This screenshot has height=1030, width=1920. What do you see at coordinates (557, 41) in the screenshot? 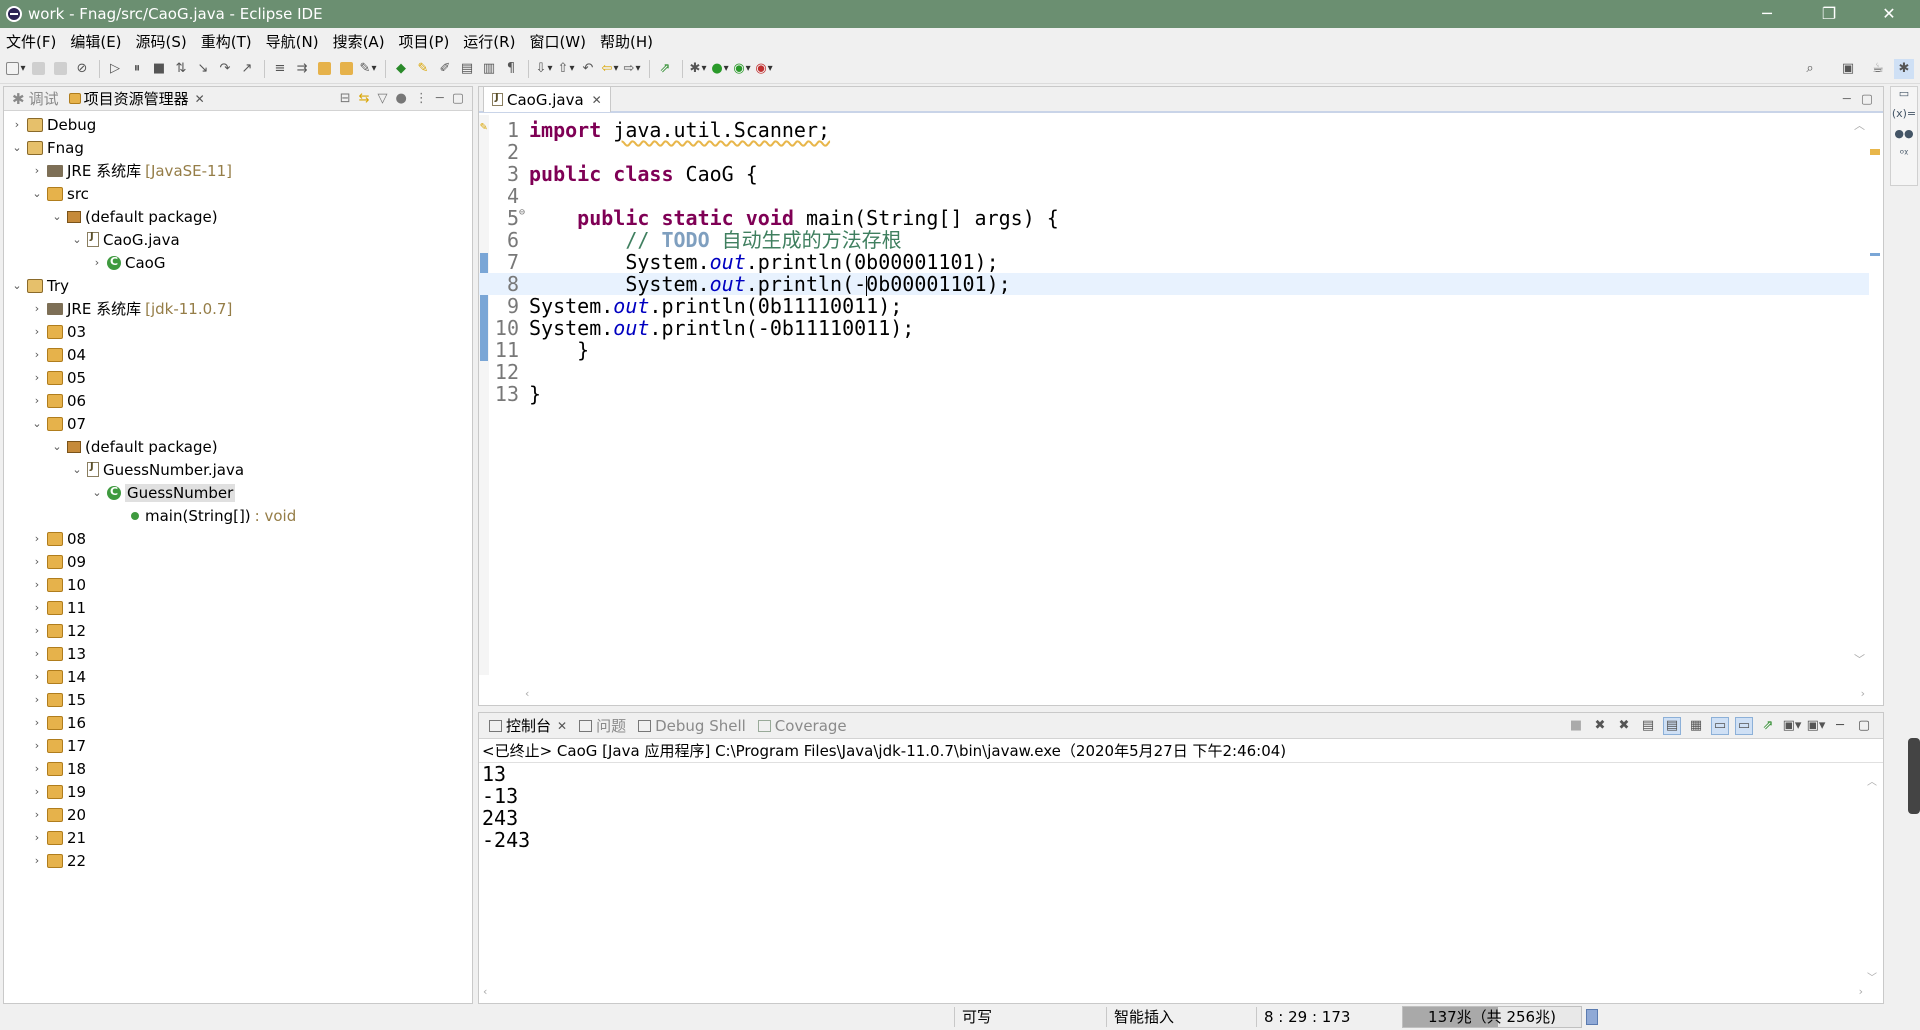
I see `menu-window: 窗口(W)` at bounding box center [557, 41].